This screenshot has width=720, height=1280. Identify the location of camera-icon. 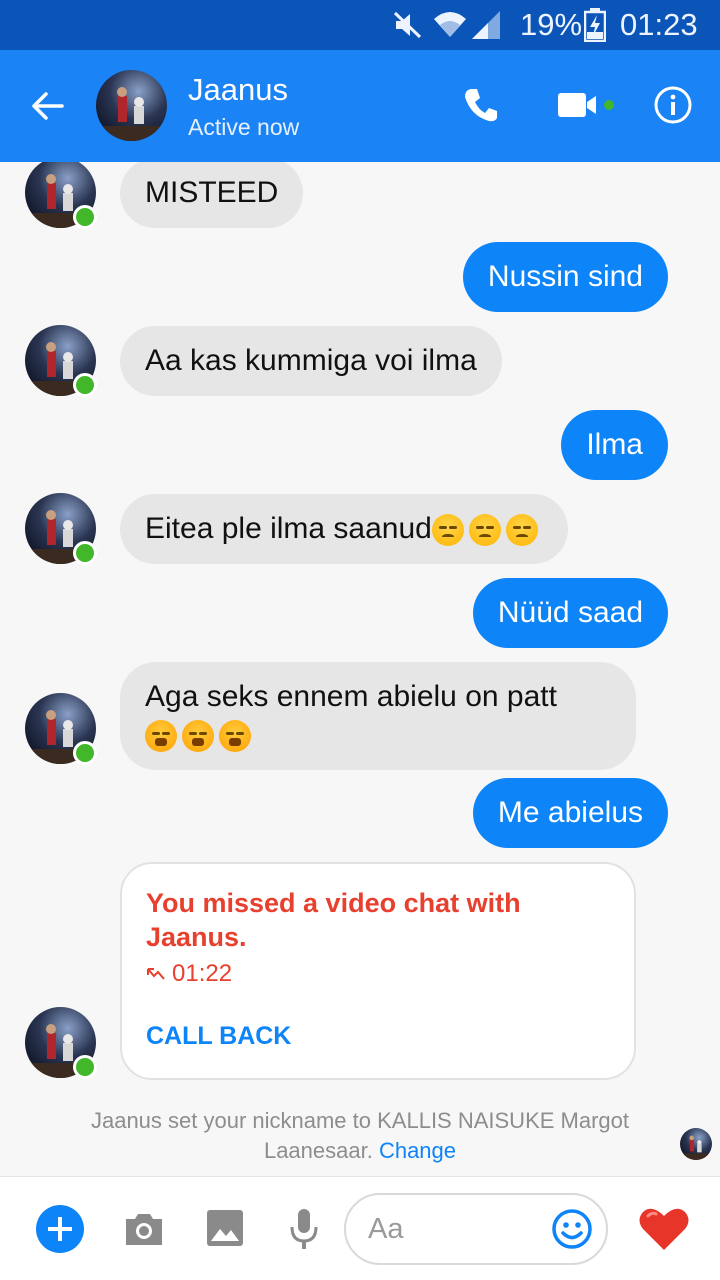
(144, 1229).